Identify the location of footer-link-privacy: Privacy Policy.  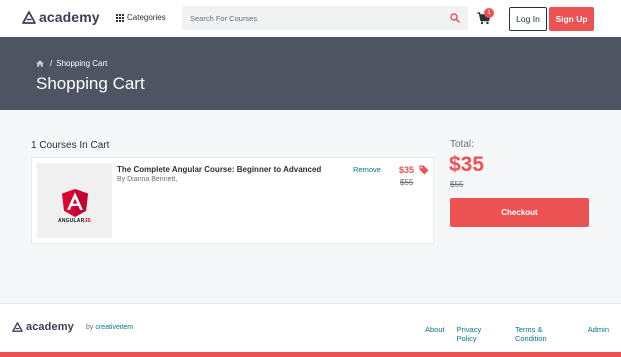
(480, 334).